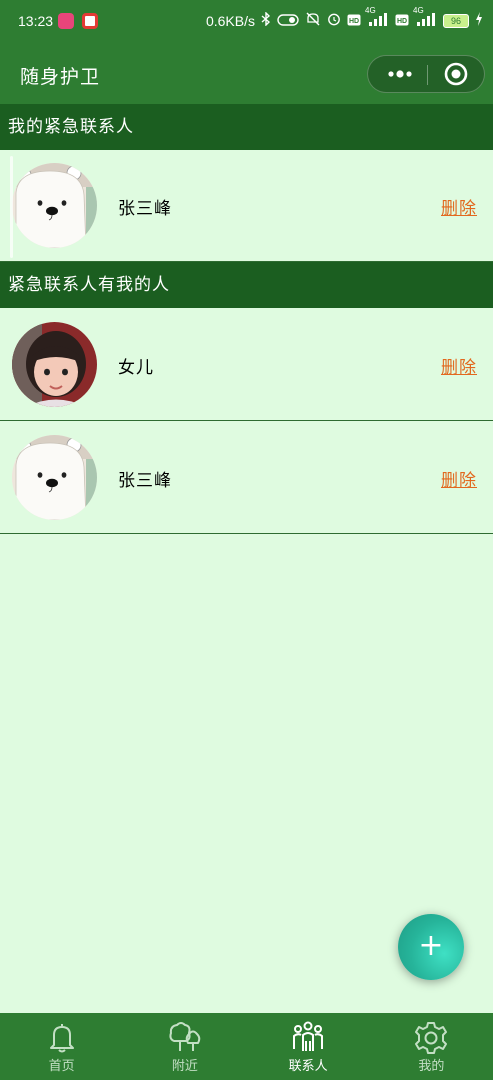 This screenshot has height=1080, width=493. What do you see at coordinates (308, 1036) in the screenshot?
I see `people-icon` at bounding box center [308, 1036].